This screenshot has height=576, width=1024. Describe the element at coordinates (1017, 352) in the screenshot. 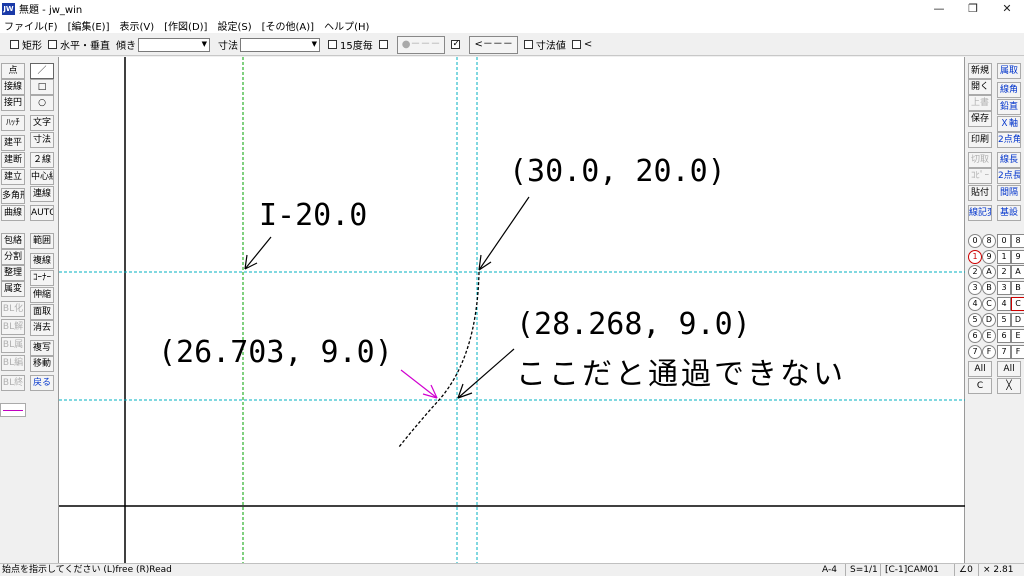

I see `layer-f: F` at that location.